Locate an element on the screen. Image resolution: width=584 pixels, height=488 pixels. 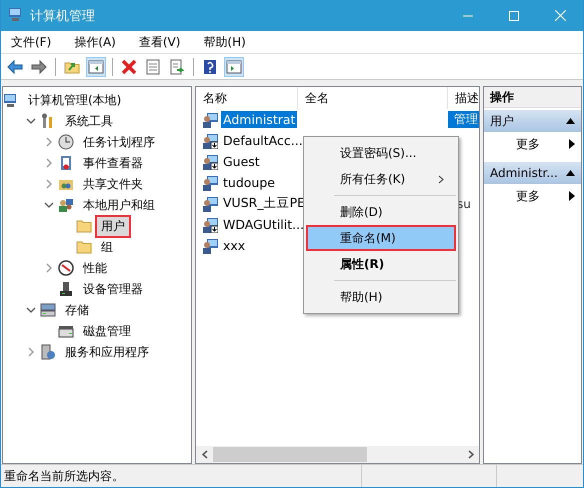
menu-item: 重命名(M) is located at coordinates (381, 238).